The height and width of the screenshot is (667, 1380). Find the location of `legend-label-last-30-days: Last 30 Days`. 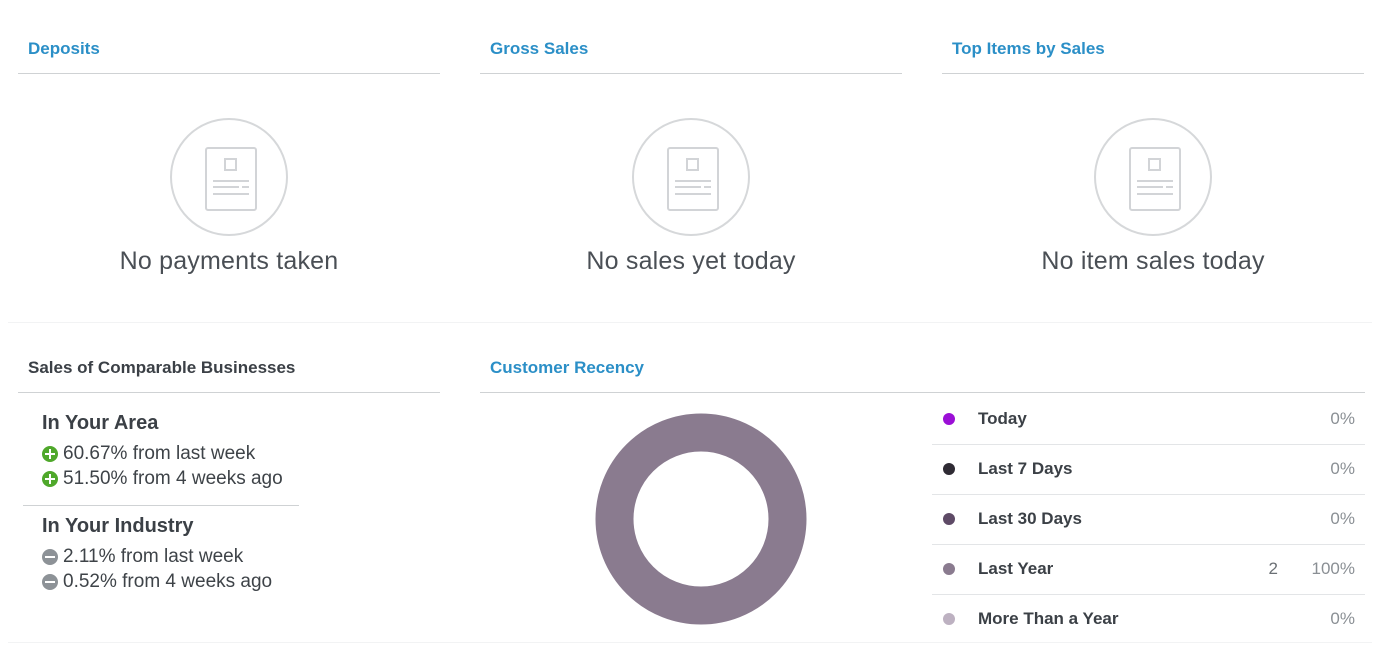

legend-label-last-30-days: Last 30 Days is located at coordinates (1030, 518).